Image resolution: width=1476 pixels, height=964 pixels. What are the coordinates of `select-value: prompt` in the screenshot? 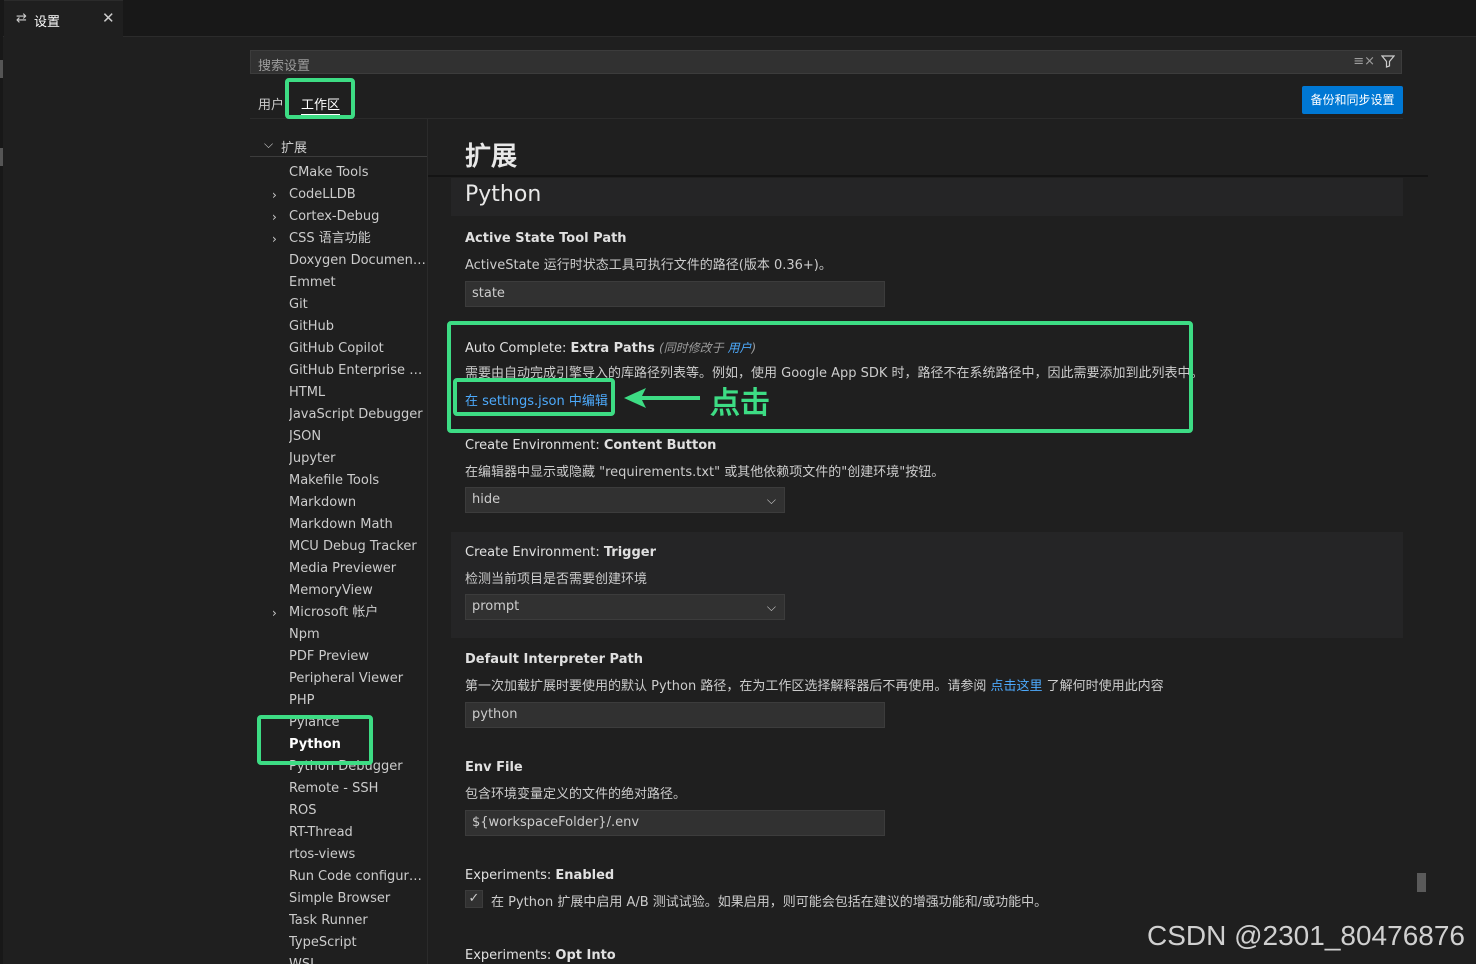 It's located at (496, 606).